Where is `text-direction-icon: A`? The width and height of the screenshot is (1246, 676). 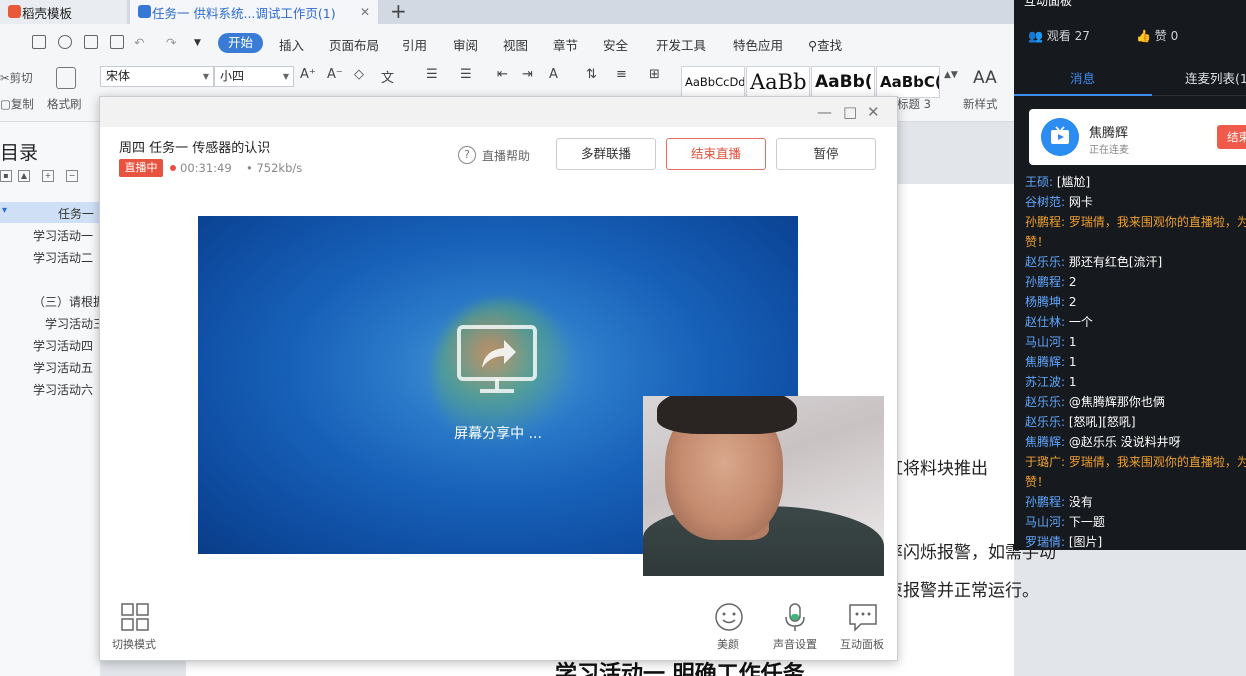 text-direction-icon: A is located at coordinates (553, 74).